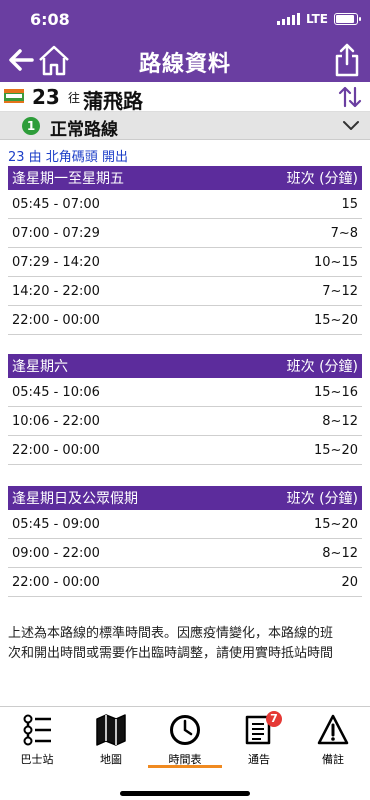 The width and height of the screenshot is (370, 800). Describe the element at coordinates (84, 130) in the screenshot. I see `variant-label: 正常路線` at that location.